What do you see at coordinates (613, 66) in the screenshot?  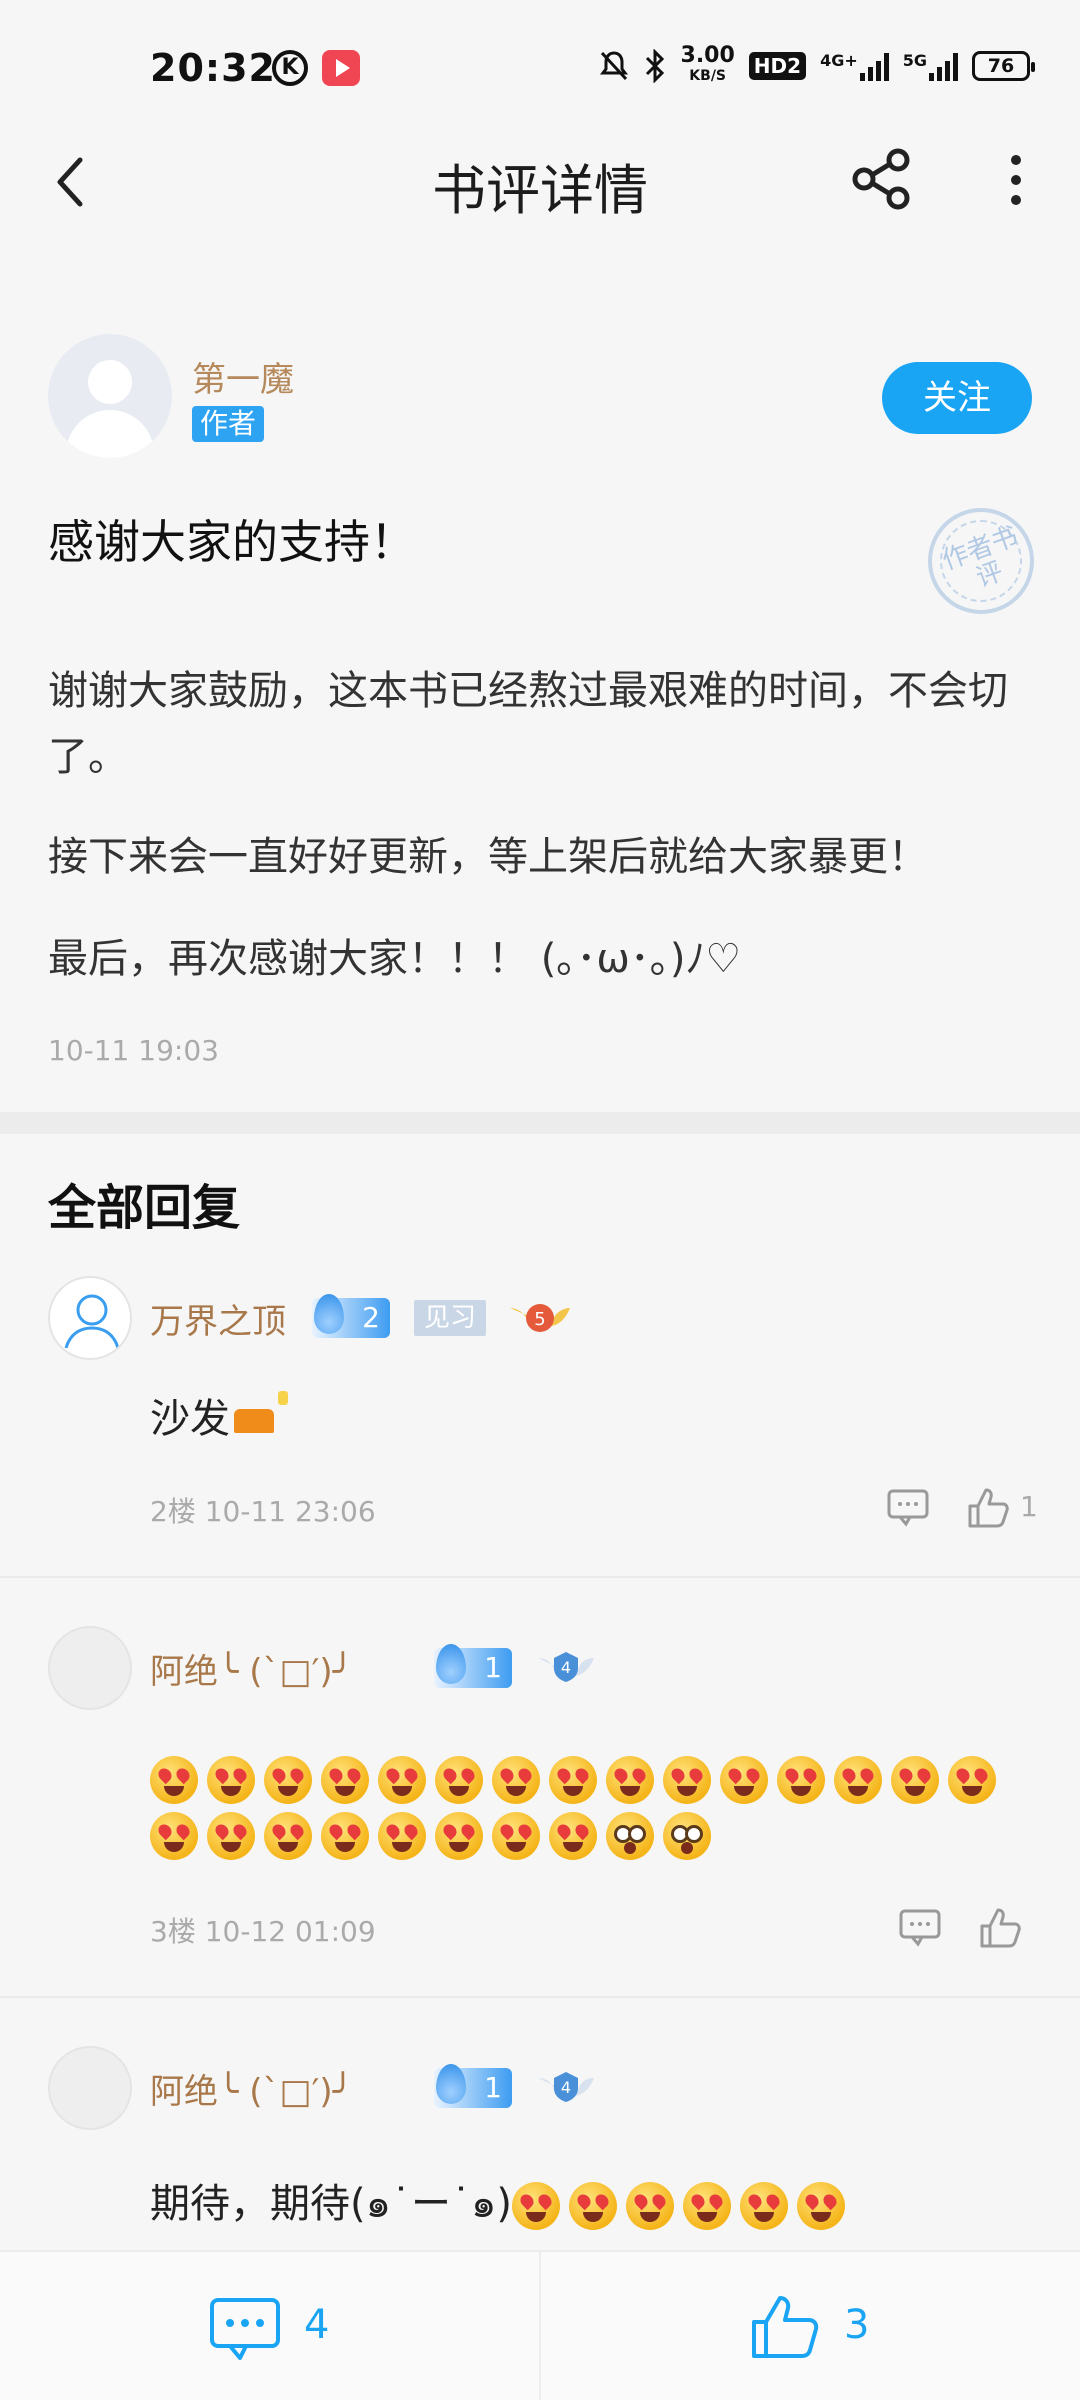 I see `mute-bell-icon` at bounding box center [613, 66].